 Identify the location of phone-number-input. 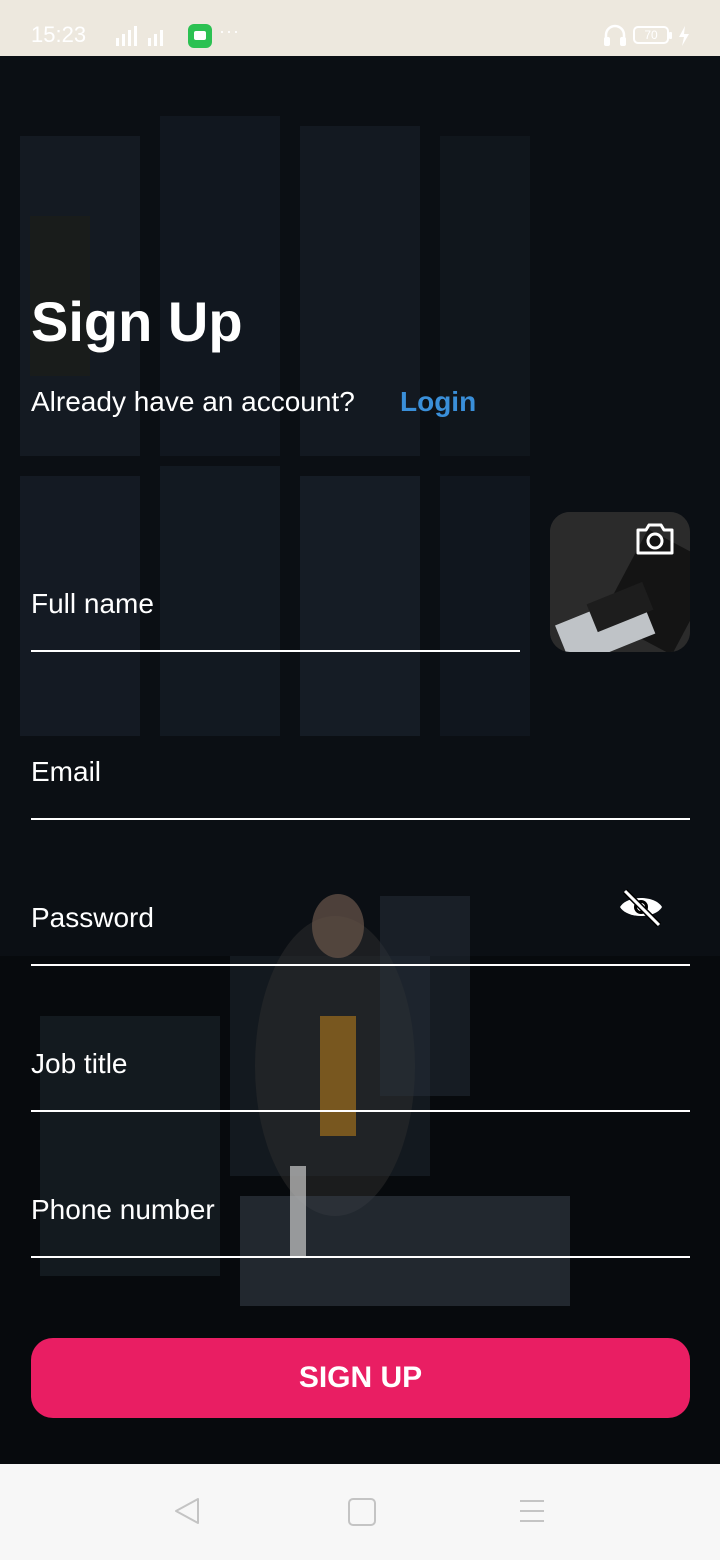
(360, 1210).